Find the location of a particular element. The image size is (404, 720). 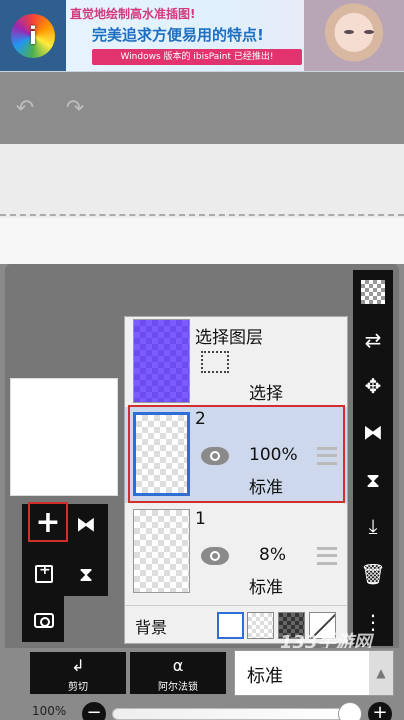

layer-row-1: 1 8% 标准 is located at coordinates (236, 555).